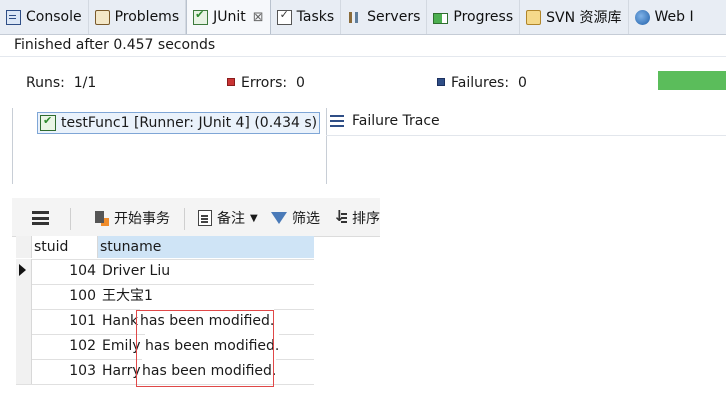 This screenshot has height=419, width=726. What do you see at coordinates (147, 17) in the screenshot?
I see `tab-problems-label: Problems` at bounding box center [147, 17].